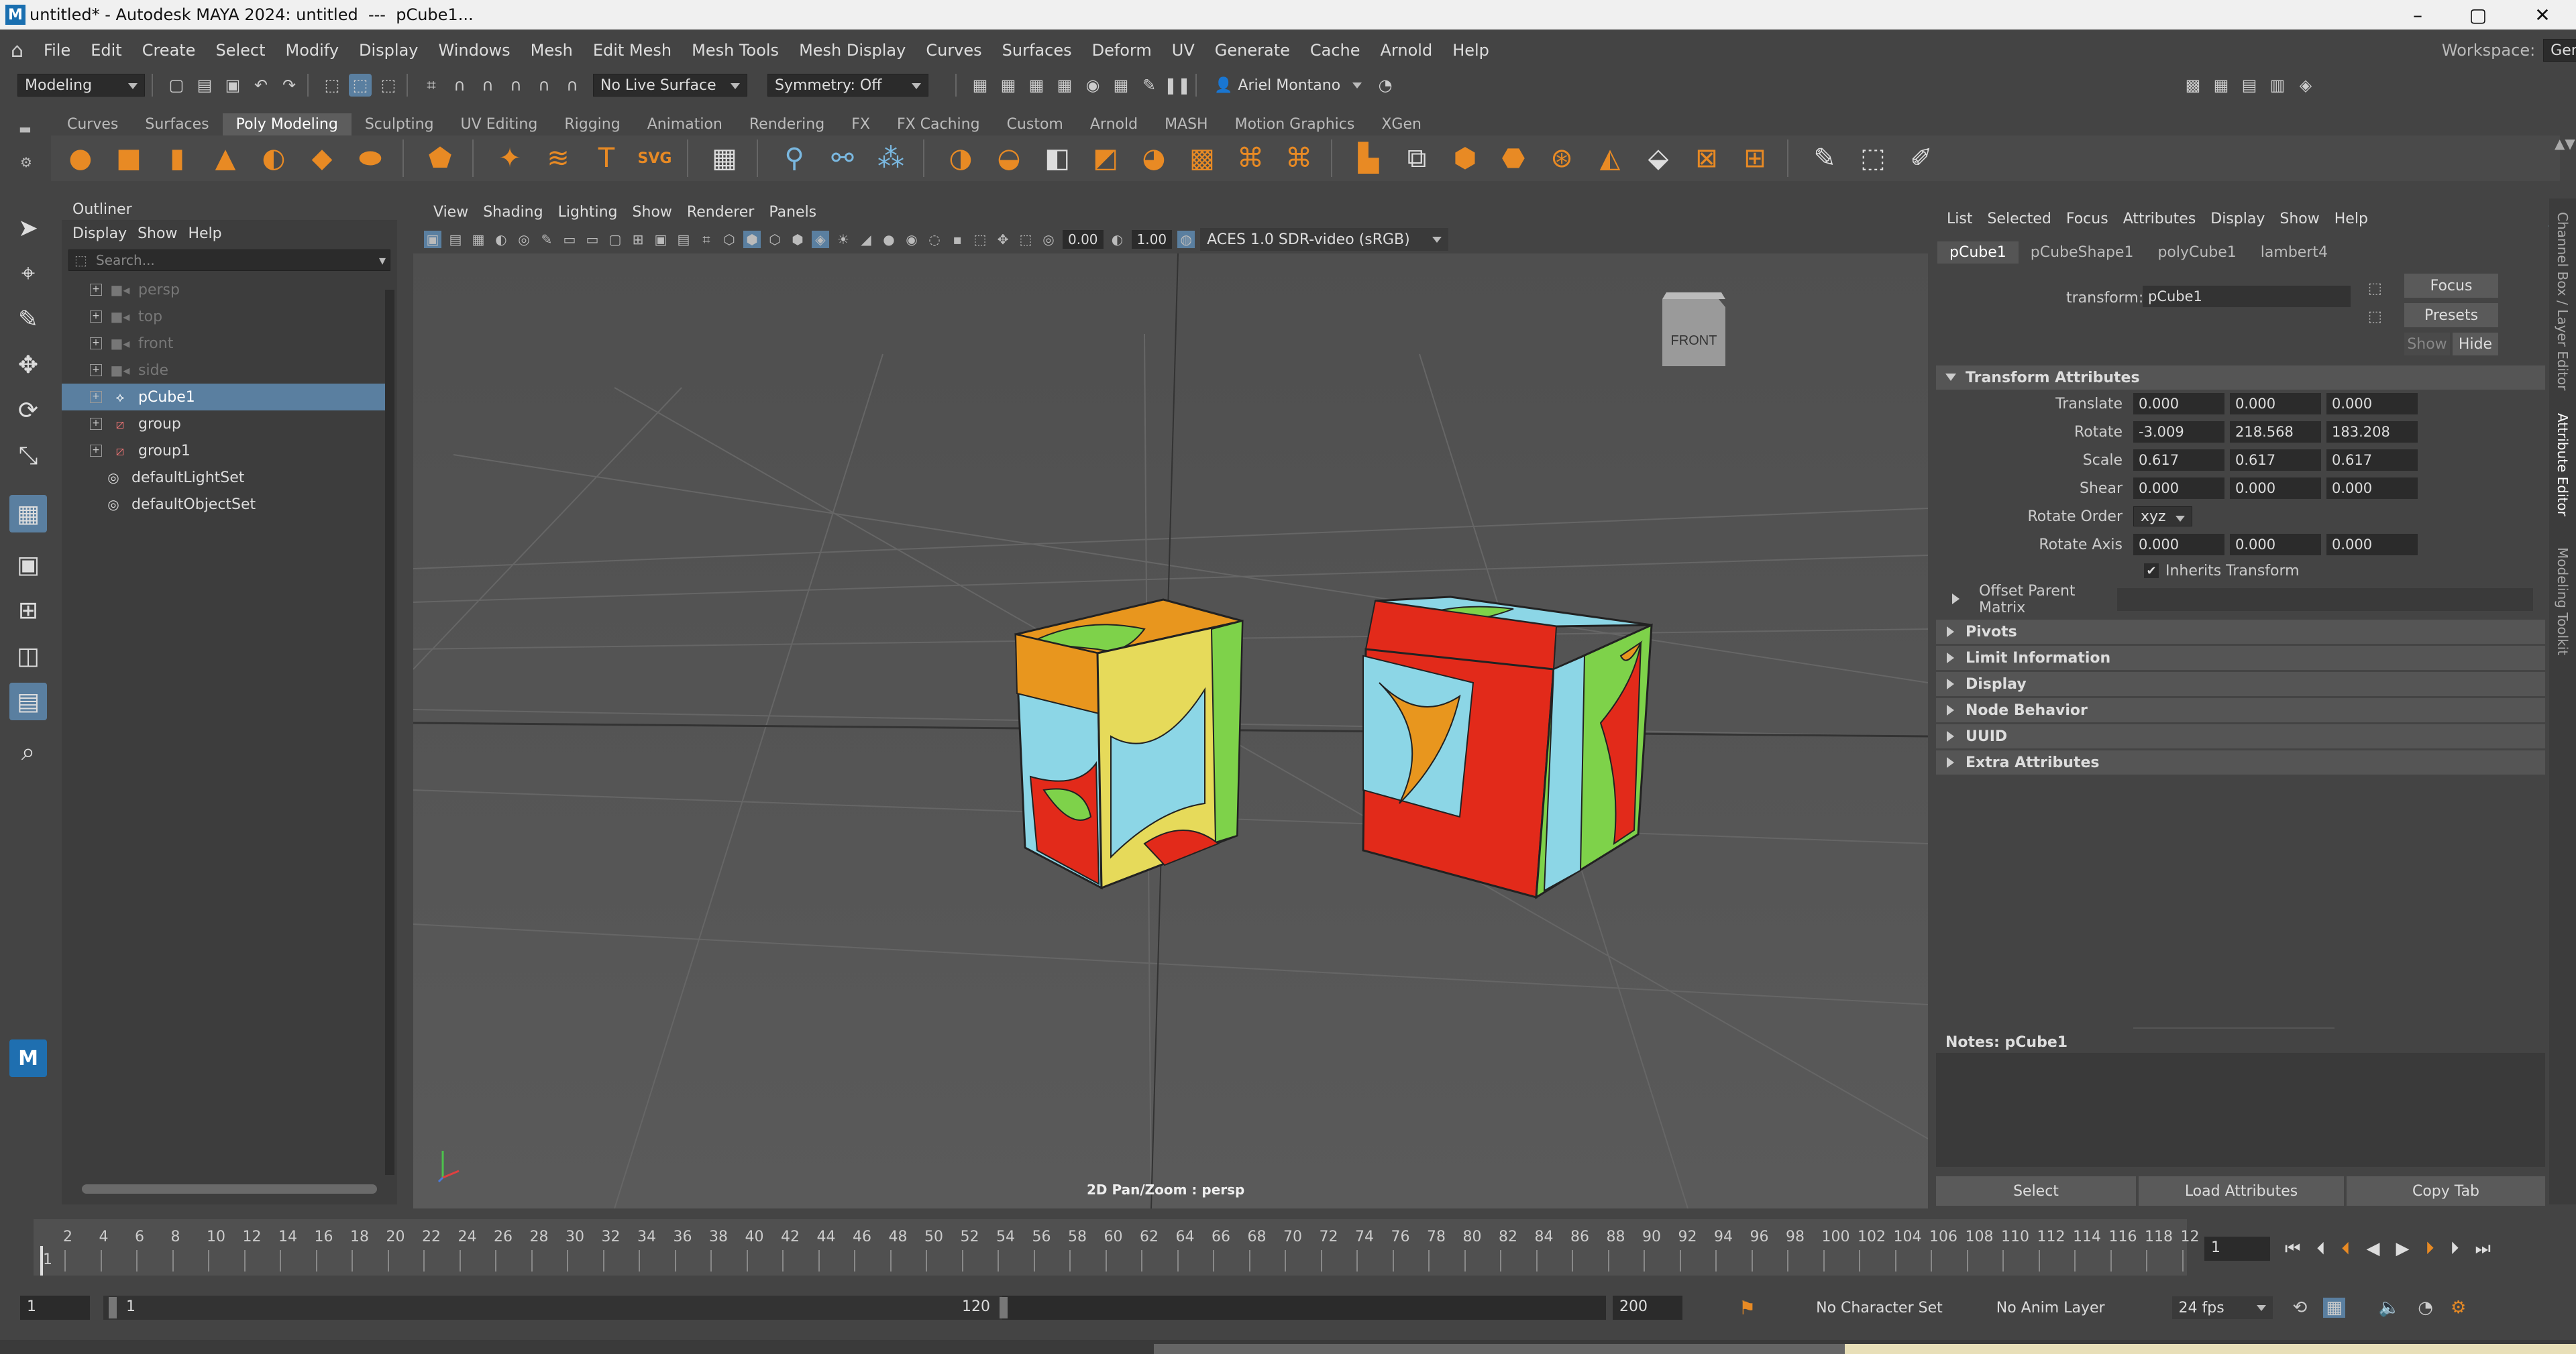  Describe the element at coordinates (455, 239) in the screenshot. I see `camera-attributes-icon: ▤` at that location.